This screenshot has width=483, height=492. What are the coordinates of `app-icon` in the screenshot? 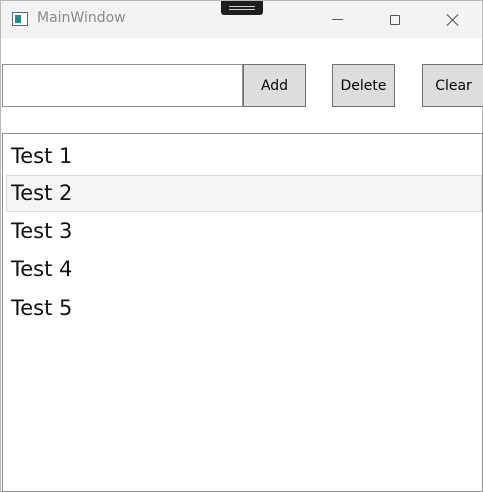 It's located at (20, 19).